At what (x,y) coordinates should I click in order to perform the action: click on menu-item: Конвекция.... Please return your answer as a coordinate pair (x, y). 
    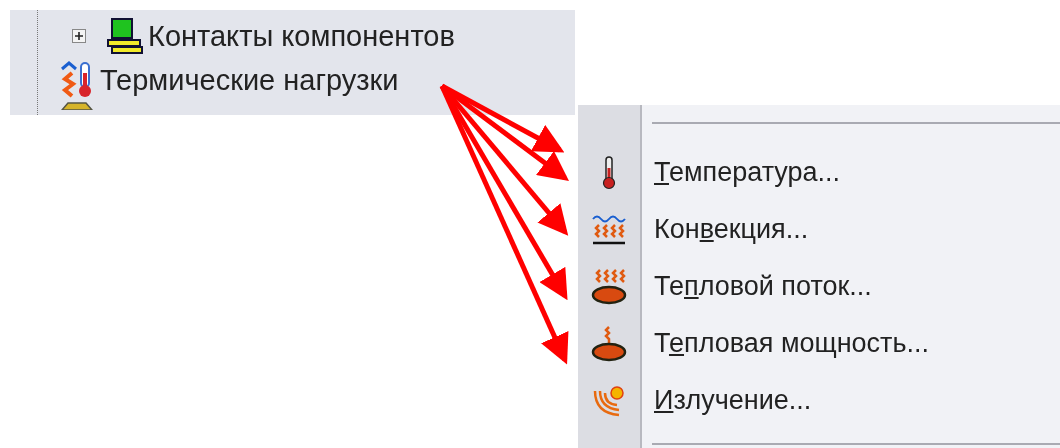
    Looking at the image, I should click on (819, 229).